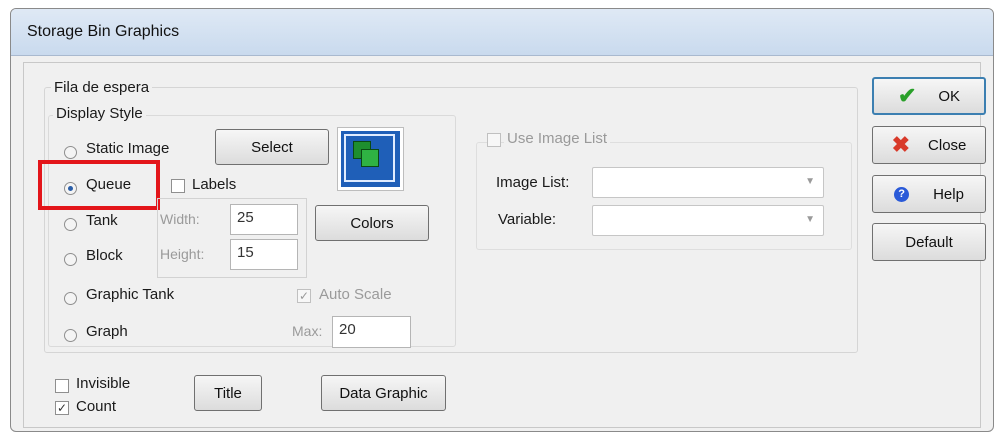  What do you see at coordinates (502, 32) in the screenshot?
I see `title-bar: Storage Bin Graphics` at bounding box center [502, 32].